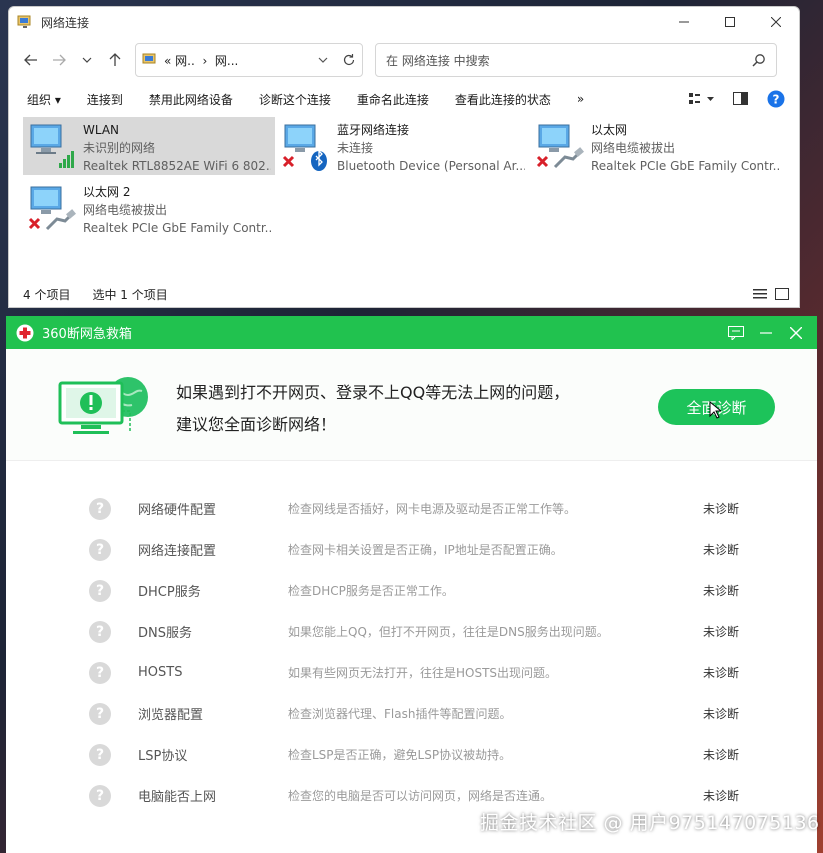 This screenshot has height=853, width=823. What do you see at coordinates (400, 755) in the screenshot?
I see `diagnosis-item-desc: 检查LSP是否正确，避免LSP协议被劫持。` at bounding box center [400, 755].